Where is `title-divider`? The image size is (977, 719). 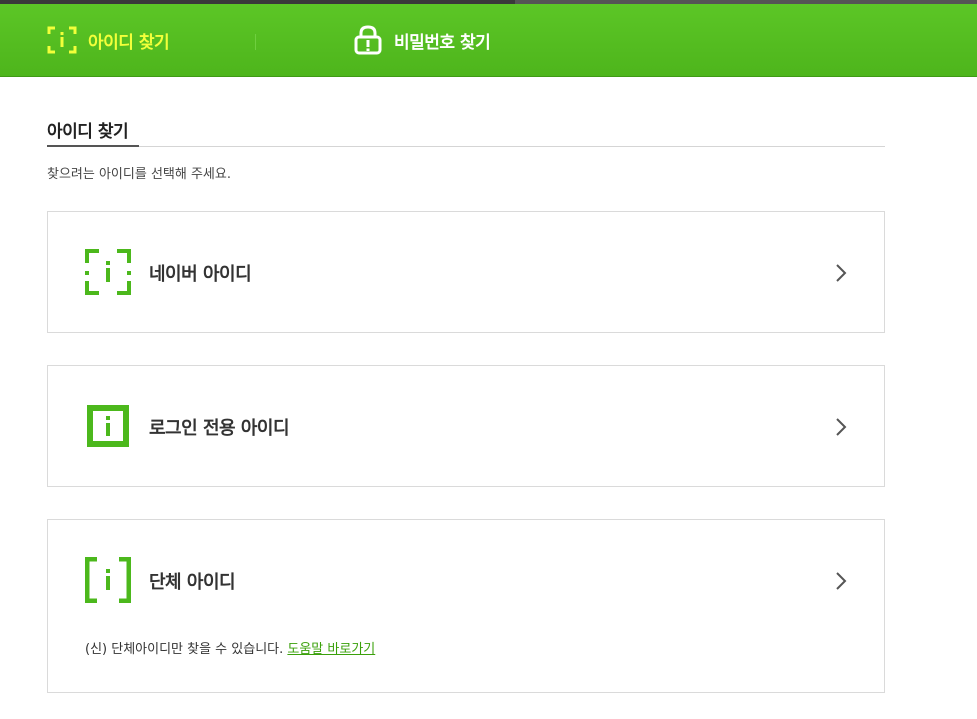 title-divider is located at coordinates (466, 146).